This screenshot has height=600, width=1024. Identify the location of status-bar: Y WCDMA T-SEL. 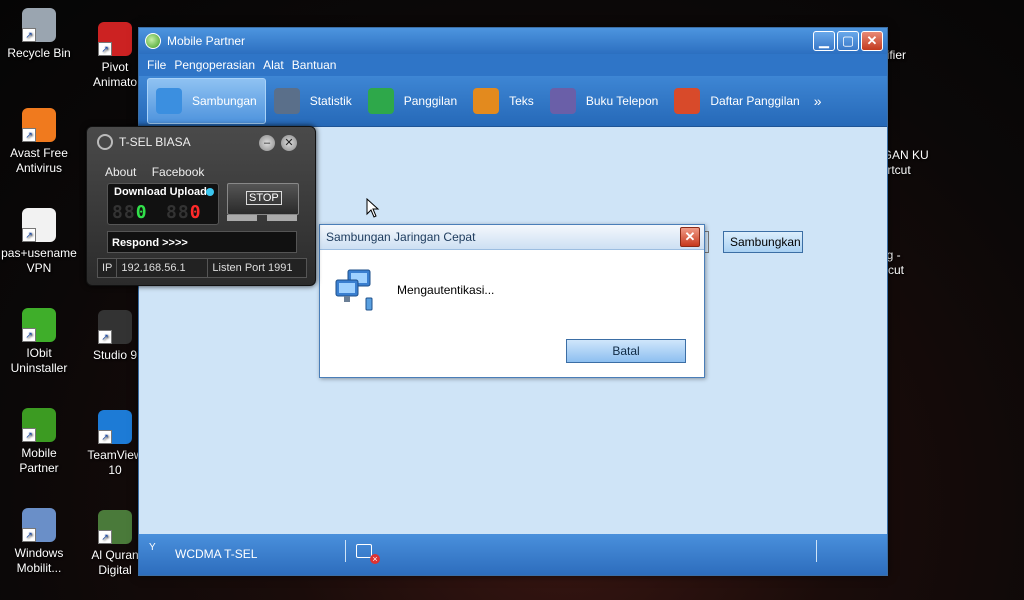
(513, 554).